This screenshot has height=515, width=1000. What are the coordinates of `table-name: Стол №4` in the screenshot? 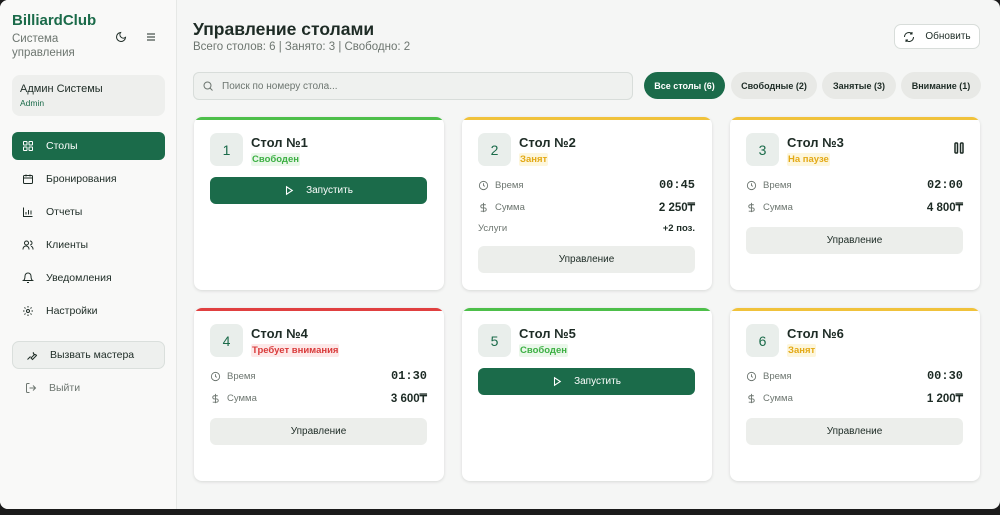 It's located at (279, 333).